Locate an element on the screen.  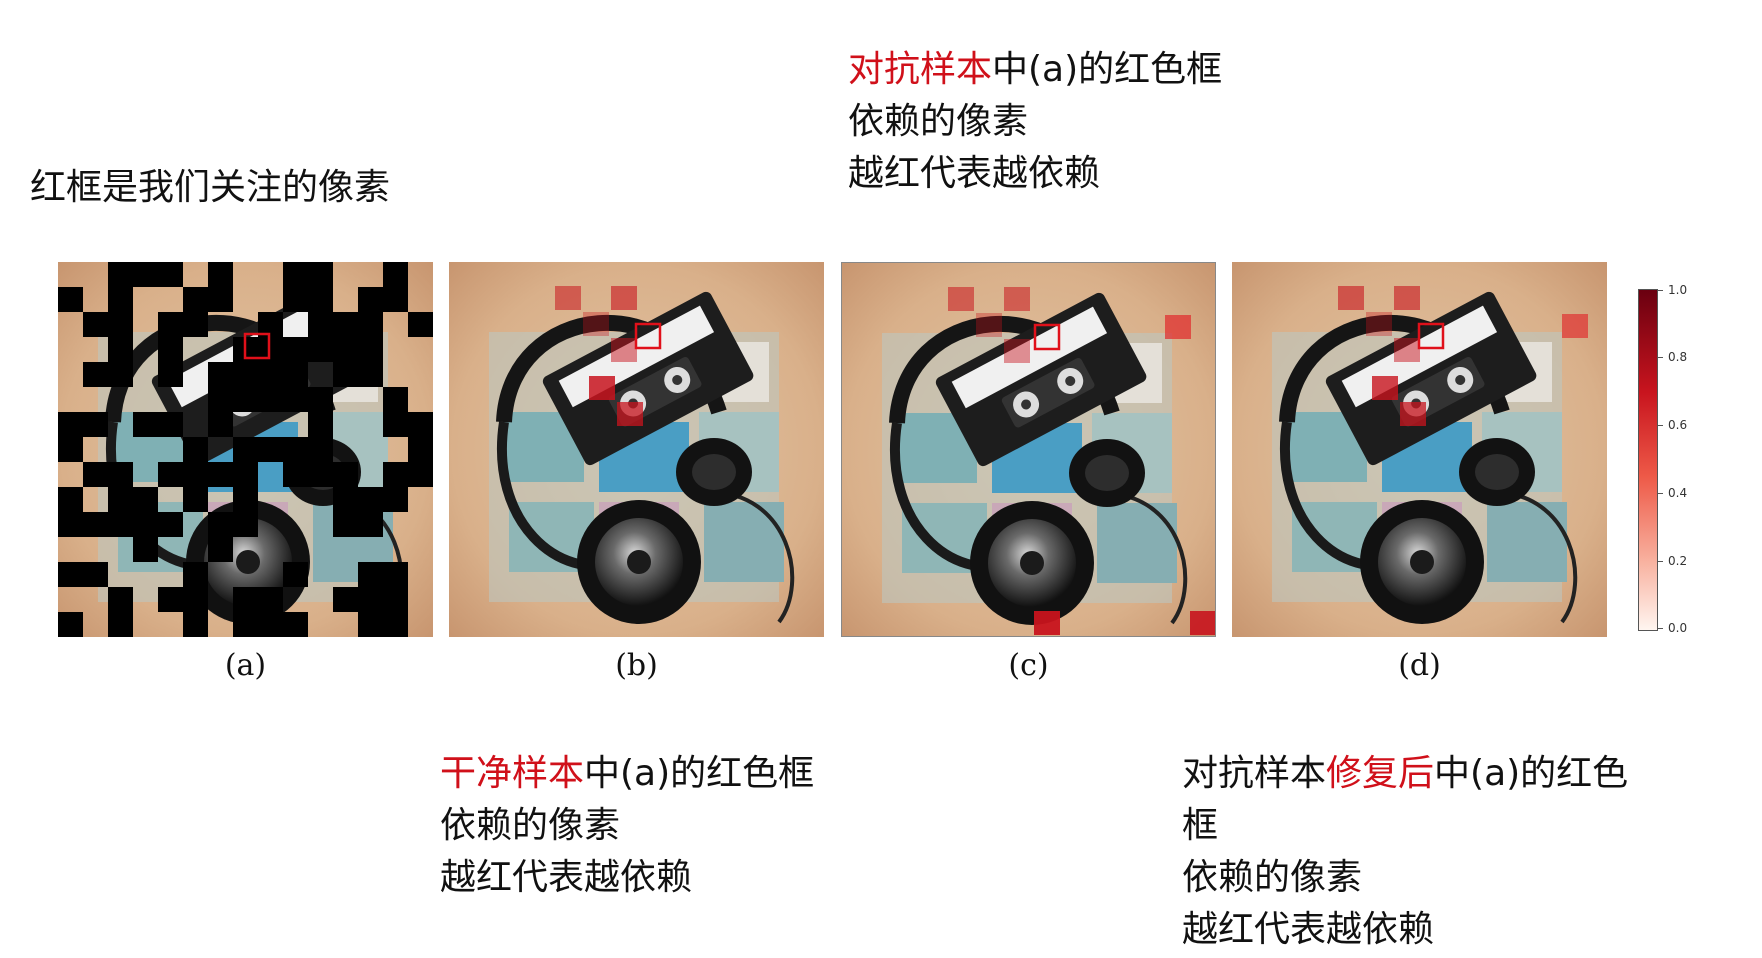
note-b-line2: 依赖的像素 is located at coordinates (530, 825).